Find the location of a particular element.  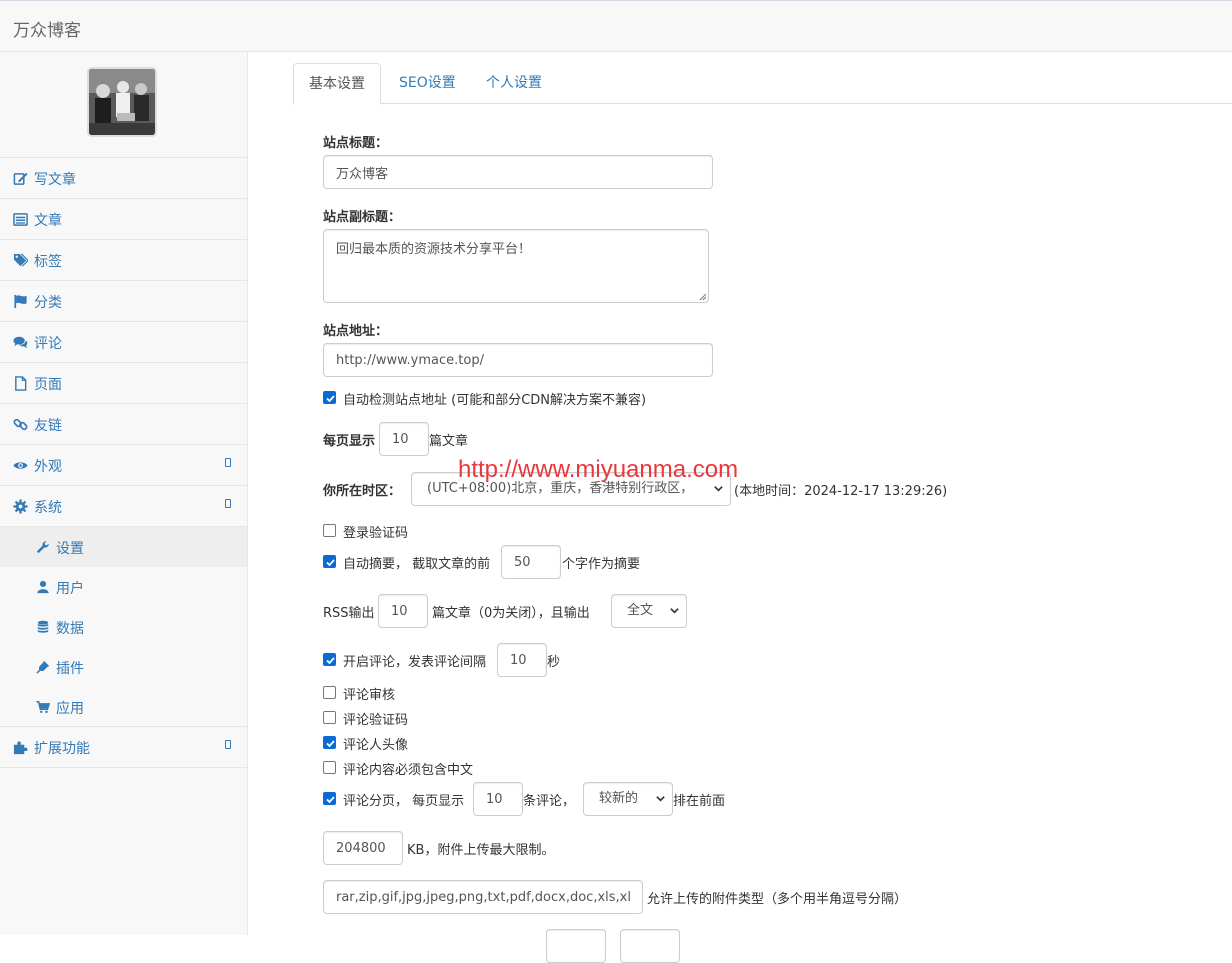

comment-review-label: 评论审核 is located at coordinates (369, 695).